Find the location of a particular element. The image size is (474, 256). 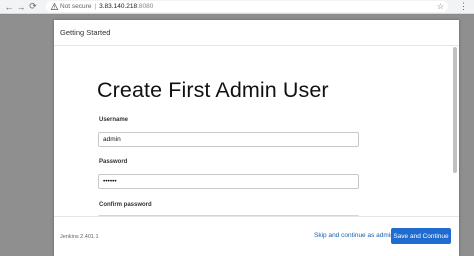

page-title: Create First Admin User is located at coordinates (213, 90).